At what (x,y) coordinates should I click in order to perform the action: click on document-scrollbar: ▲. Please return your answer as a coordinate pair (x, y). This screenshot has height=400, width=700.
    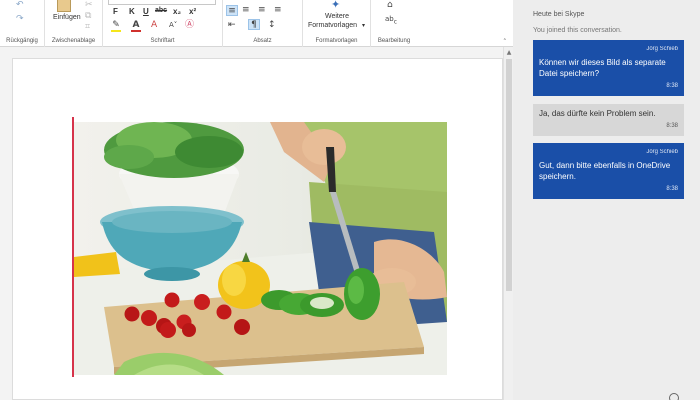
    Looking at the image, I should click on (508, 223).